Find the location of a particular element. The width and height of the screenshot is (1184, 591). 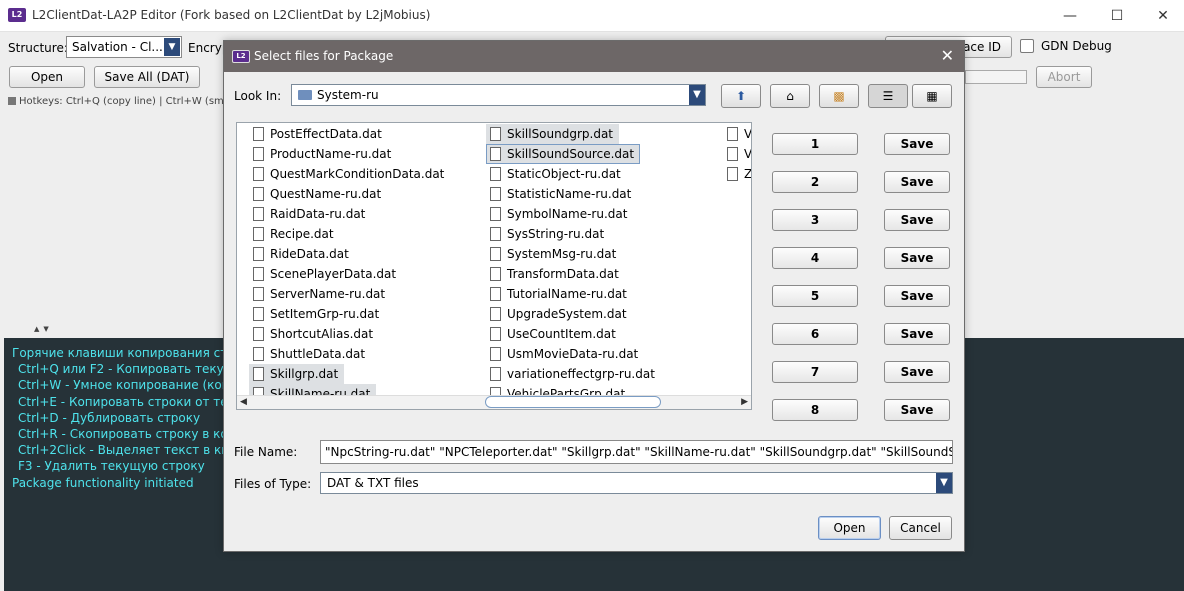

list-item: TransformData.dat is located at coordinates (555, 274).